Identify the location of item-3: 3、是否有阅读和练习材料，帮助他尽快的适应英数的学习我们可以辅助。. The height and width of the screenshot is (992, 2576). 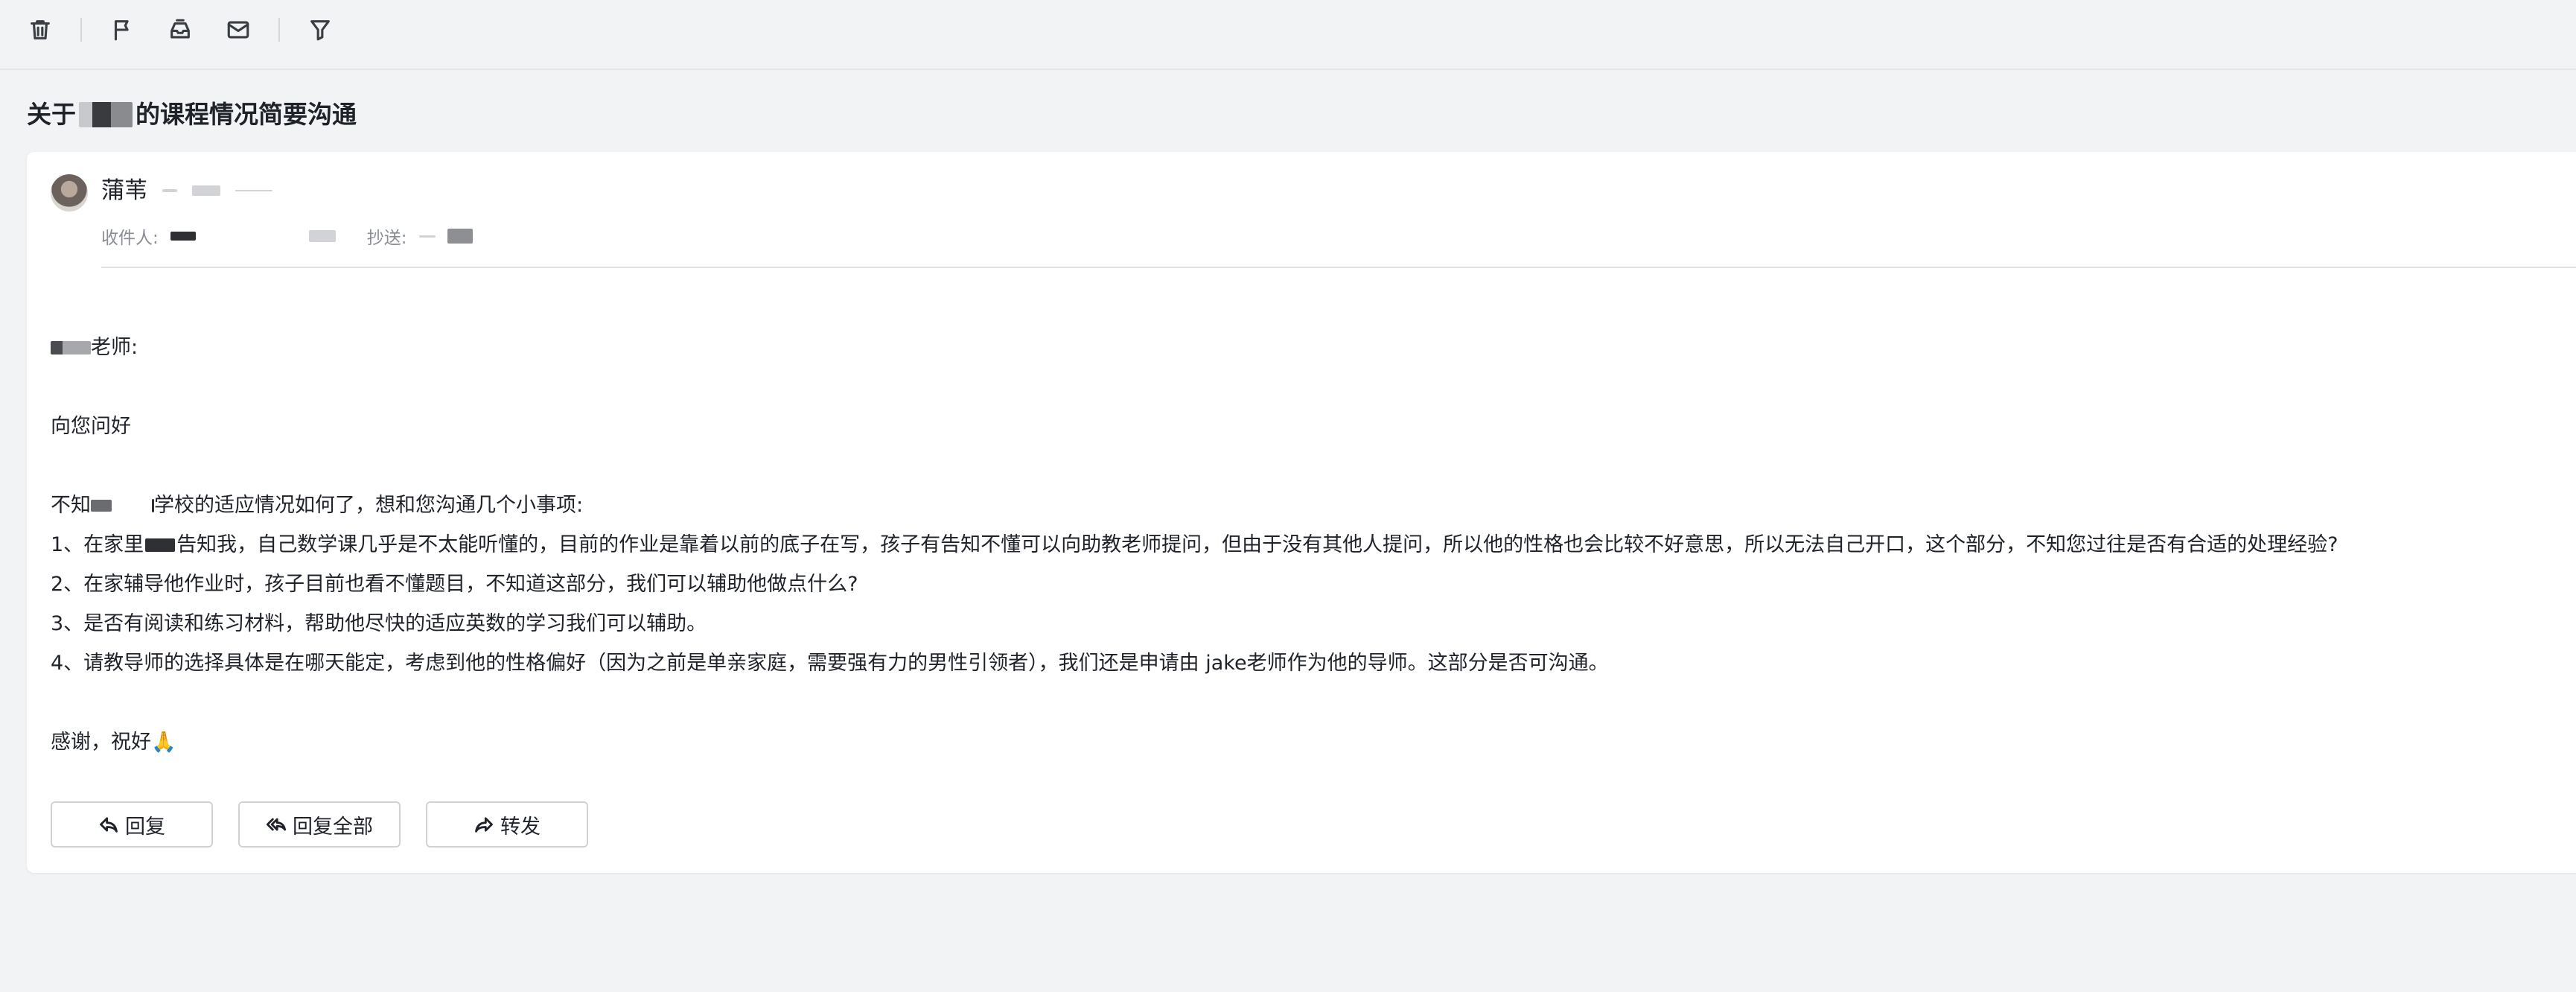
(379, 623).